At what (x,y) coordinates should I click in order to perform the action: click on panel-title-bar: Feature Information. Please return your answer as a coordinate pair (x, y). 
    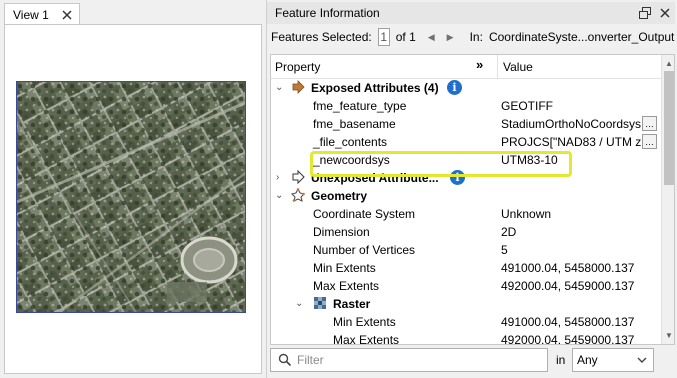
    Looking at the image, I should click on (471, 13).